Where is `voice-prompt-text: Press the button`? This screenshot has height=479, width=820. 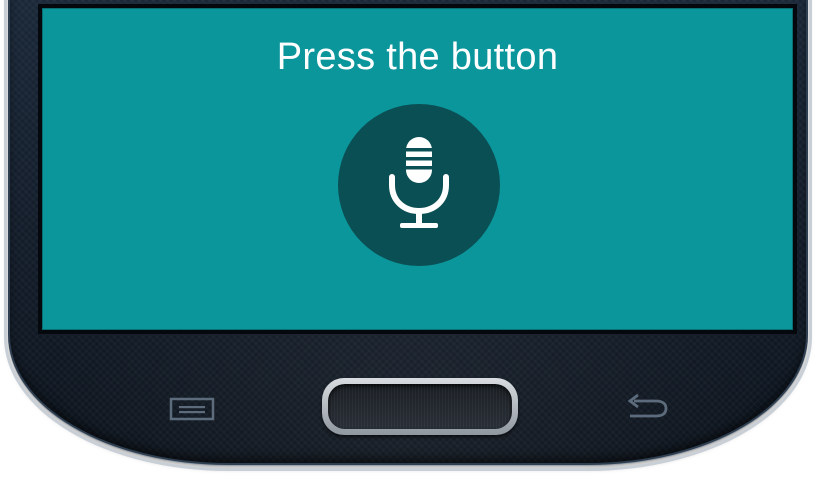
voice-prompt-text: Press the button is located at coordinates (417, 57).